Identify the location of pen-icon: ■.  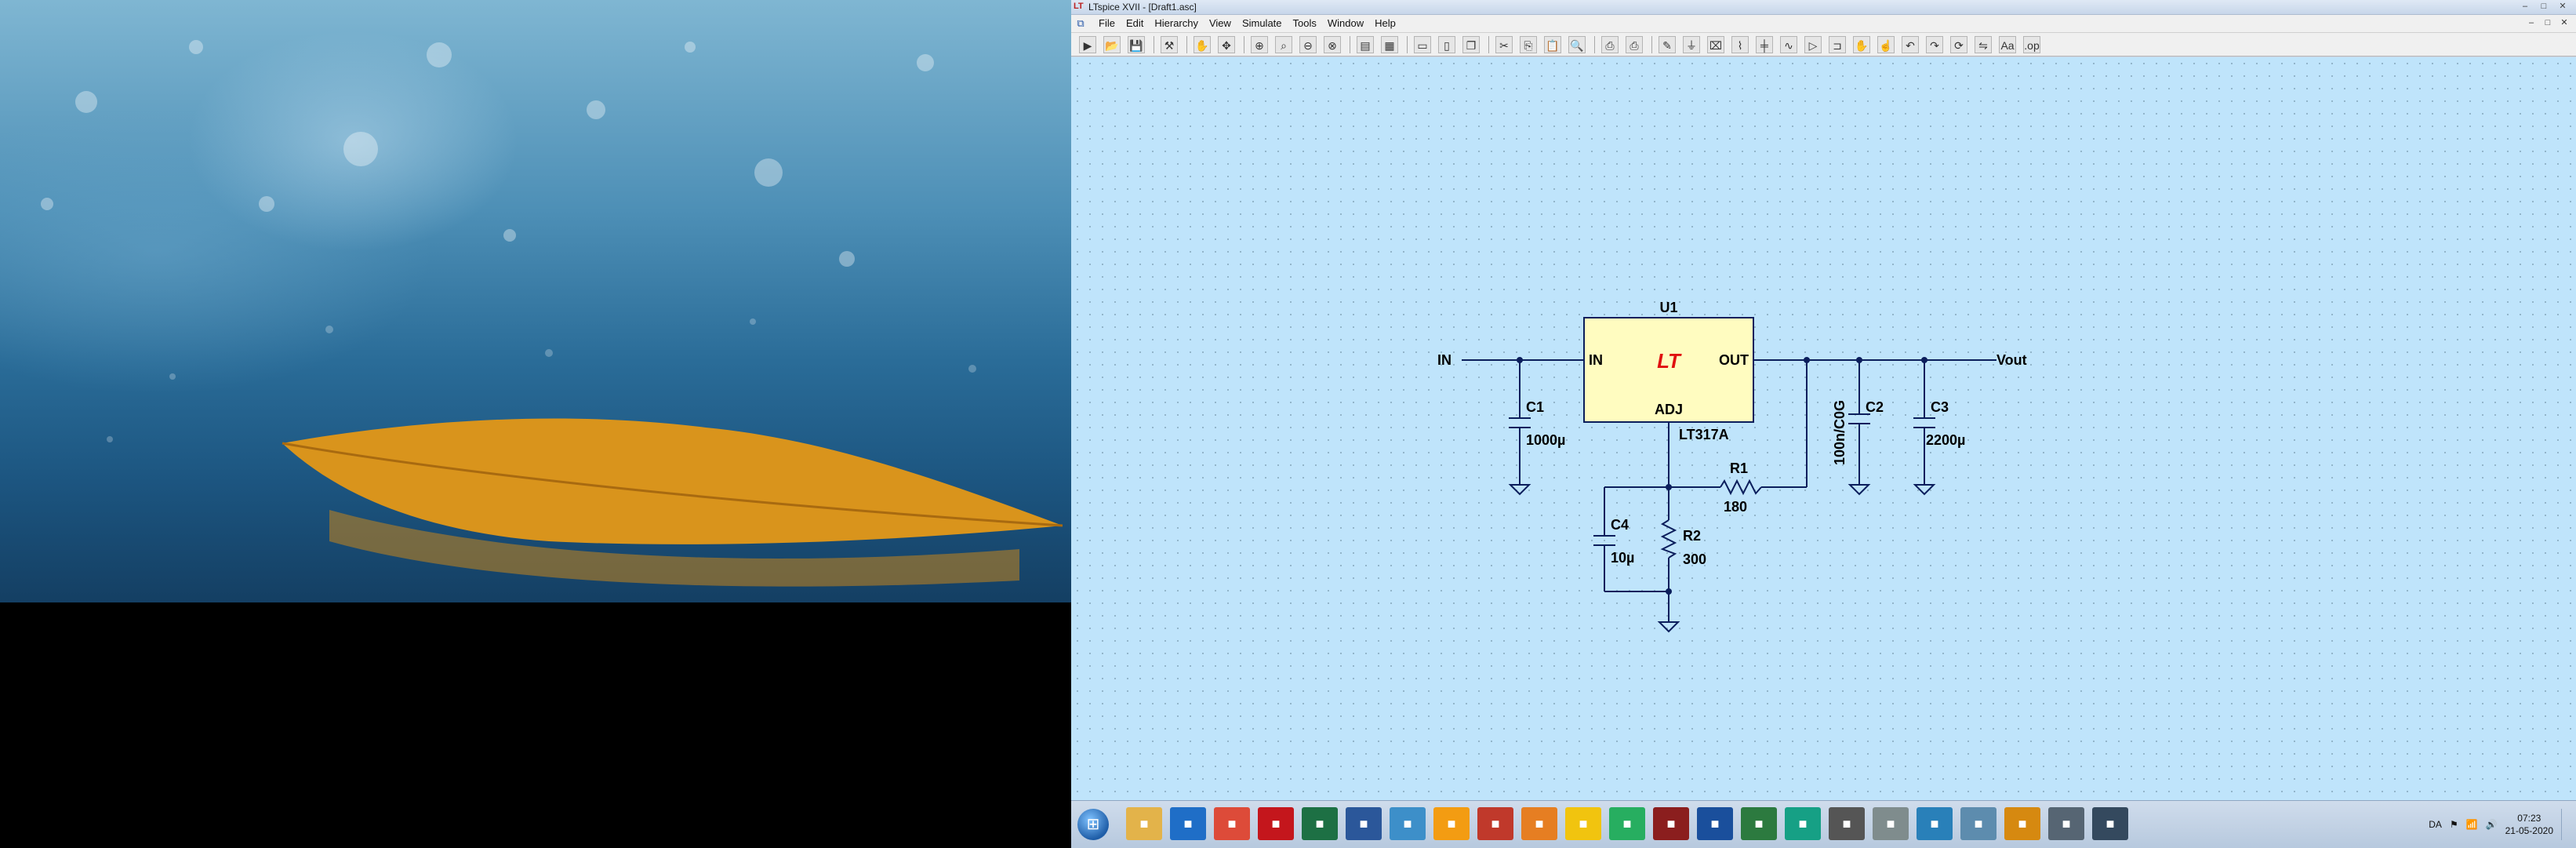
(1408, 823).